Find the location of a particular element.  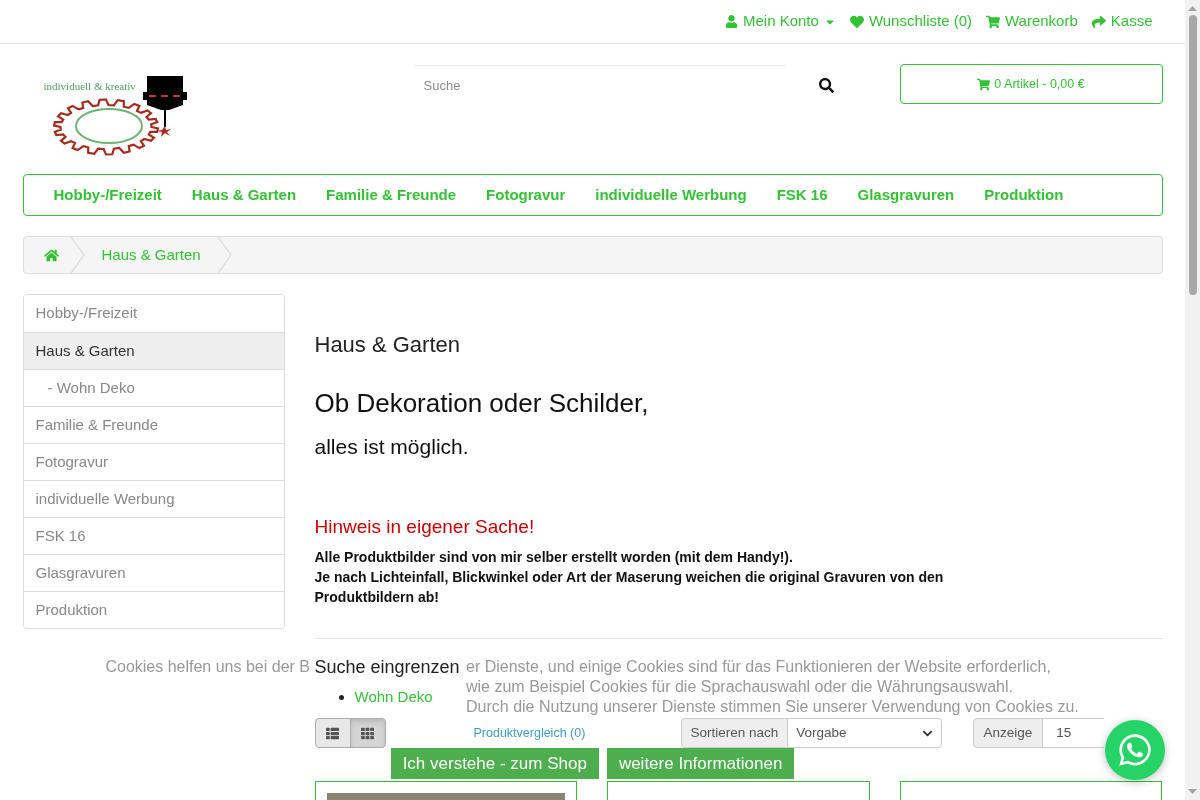

scroll-up-arrow-icon is located at coordinates (1192, 8).